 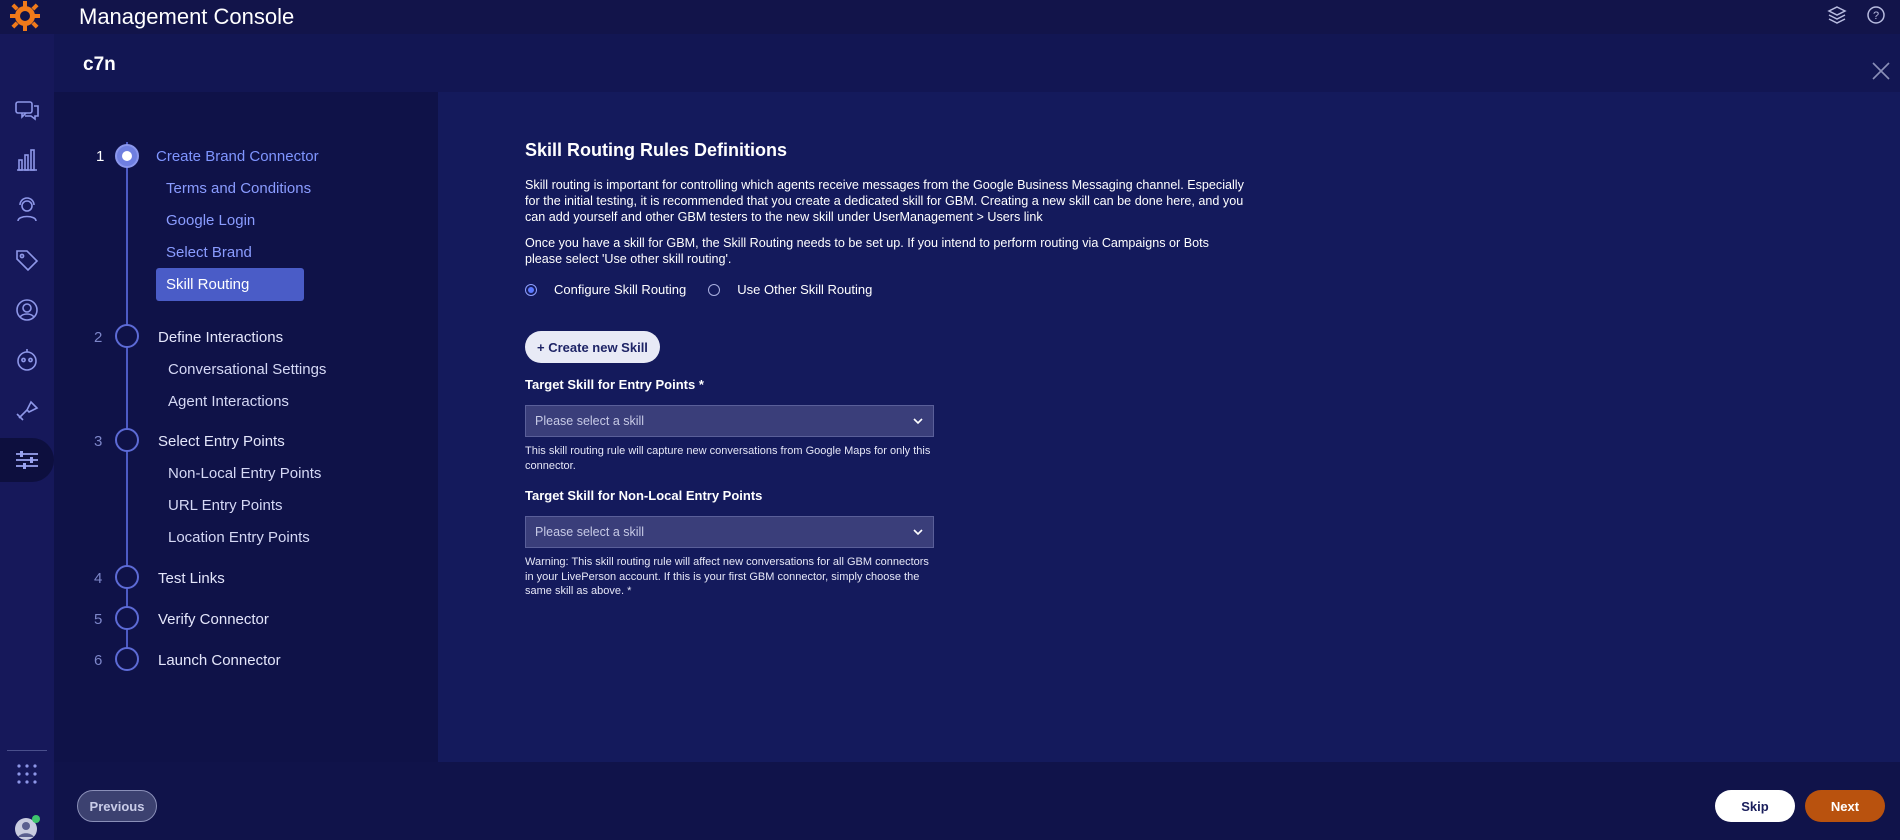 I want to click on nav-settings, so click(x=27, y=460).